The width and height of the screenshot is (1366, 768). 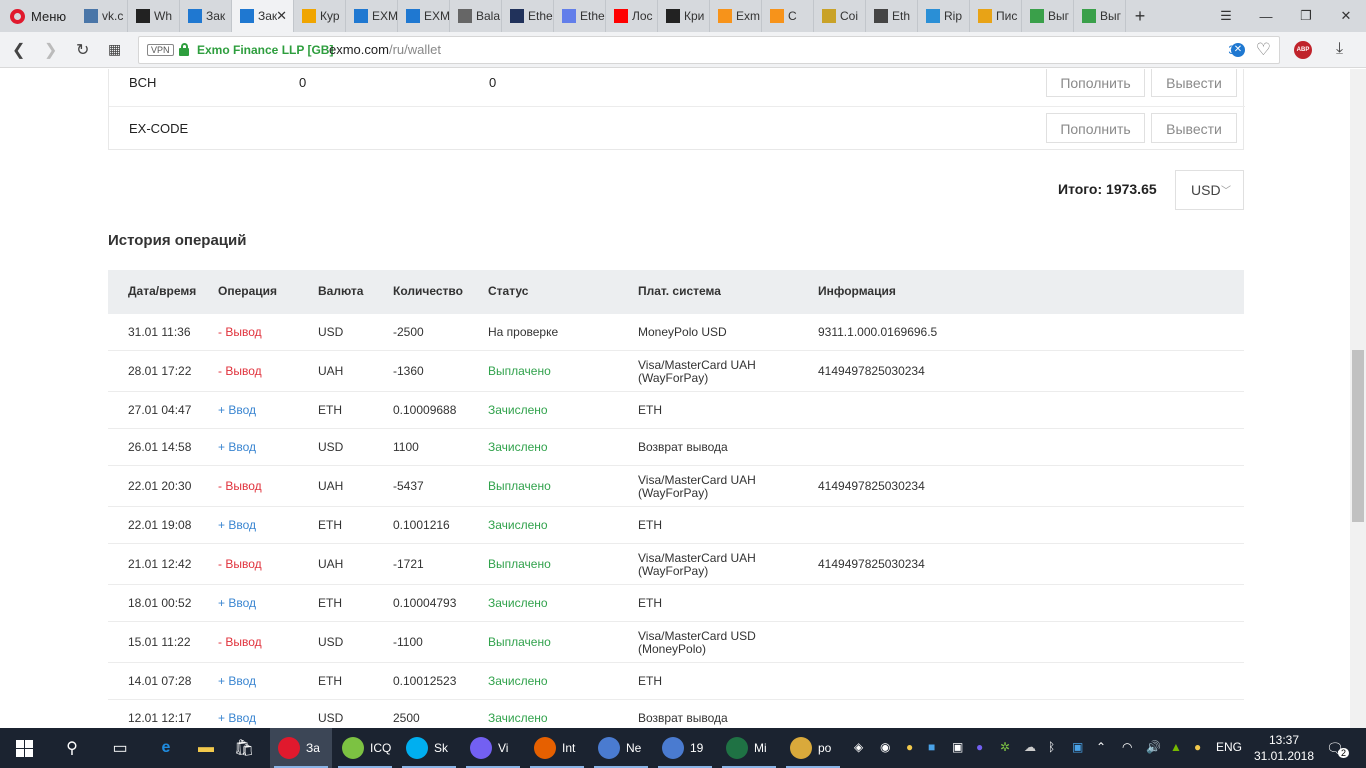 I want to click on store-icon: 🛍, so click(x=244, y=748).